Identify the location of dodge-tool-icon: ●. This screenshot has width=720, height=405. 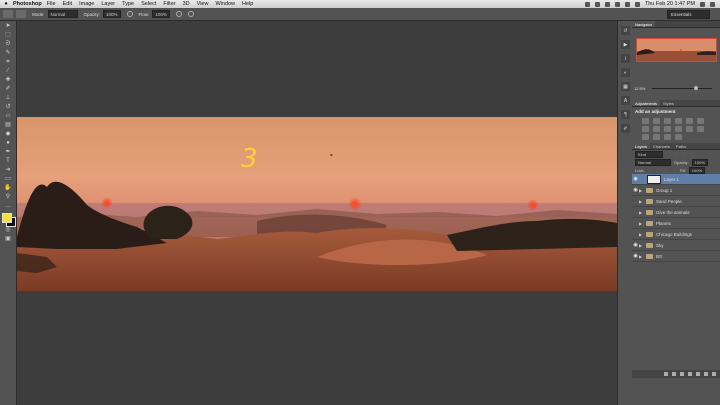
(8, 143).